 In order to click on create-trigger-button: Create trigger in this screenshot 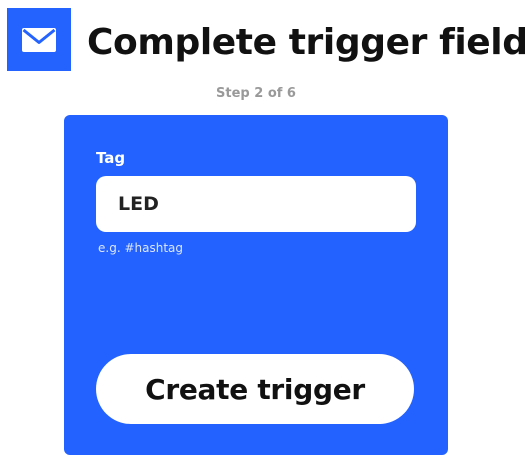, I will do `click(255, 389)`.